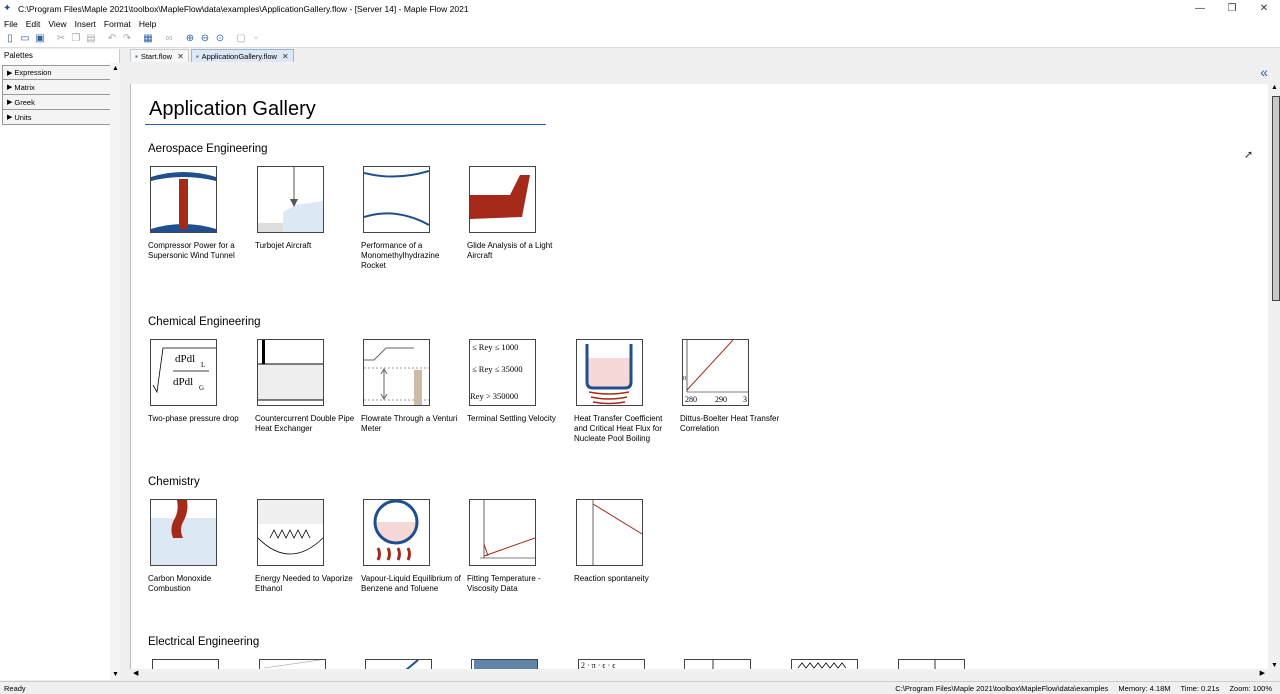 The width and height of the screenshot is (1280, 694). I want to click on status-memory: Memory: 4.18M, so click(1144, 688).